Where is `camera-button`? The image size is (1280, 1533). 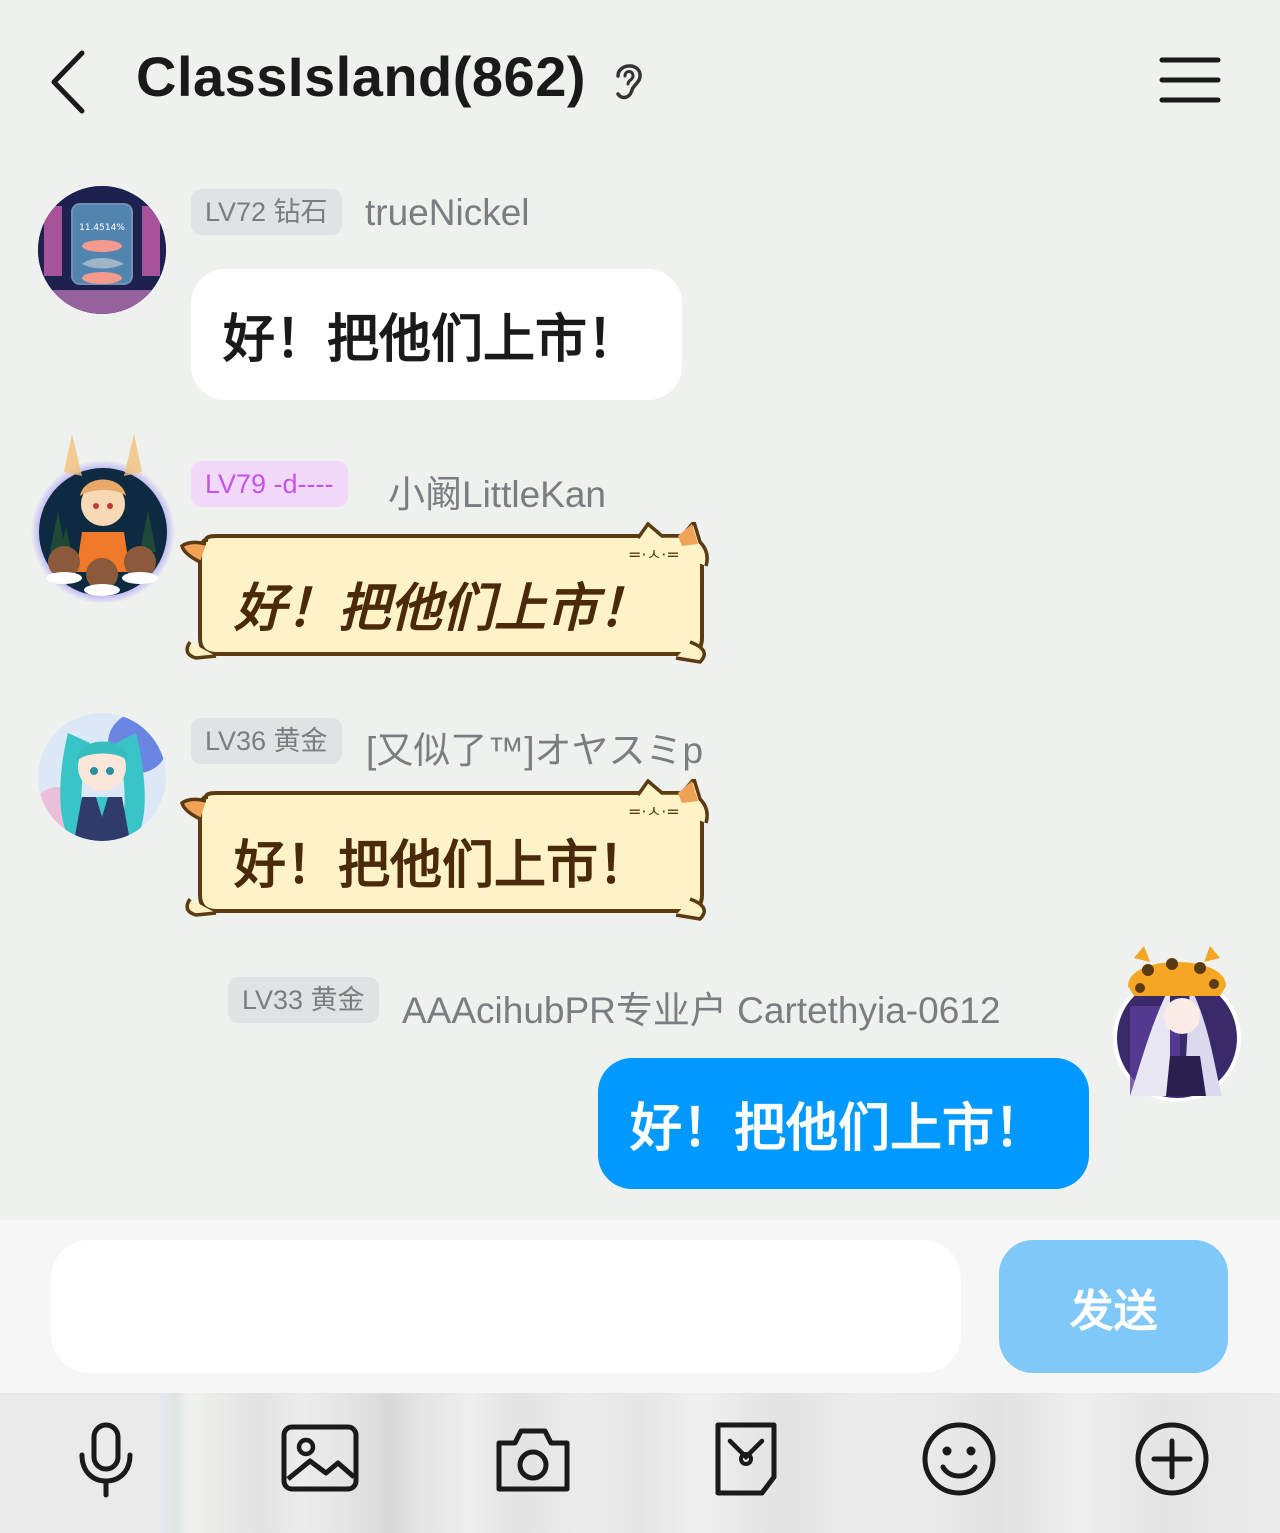 camera-button is located at coordinates (533, 1459).